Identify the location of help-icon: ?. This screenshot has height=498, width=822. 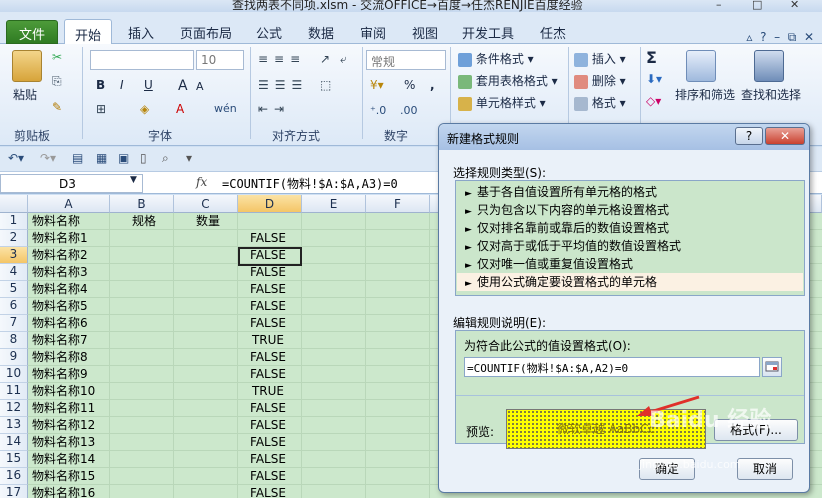
(763, 37).